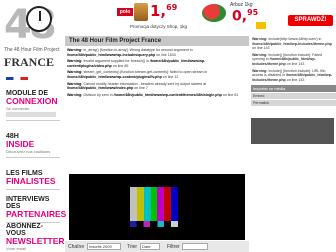 The height and width of the screenshot is (252, 336). I want to click on inside-section: 48H INSIDE Découvrez nos coulisses, so click(33, 145).